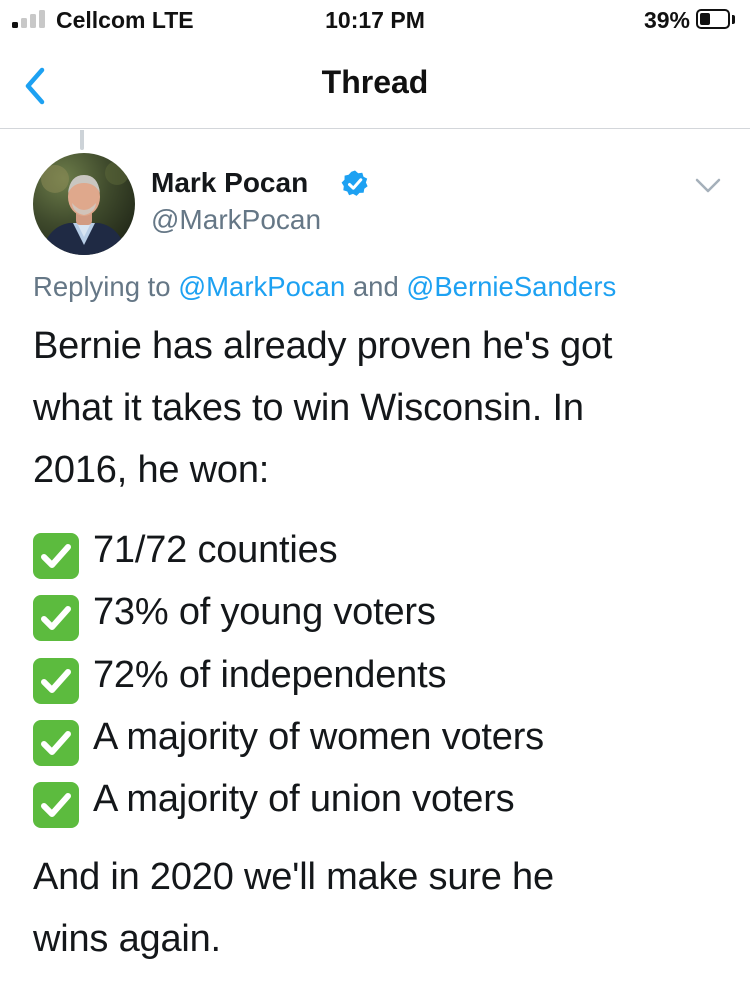 This screenshot has width=750, height=988. I want to click on status-time: 10:17 PM, so click(375, 20).